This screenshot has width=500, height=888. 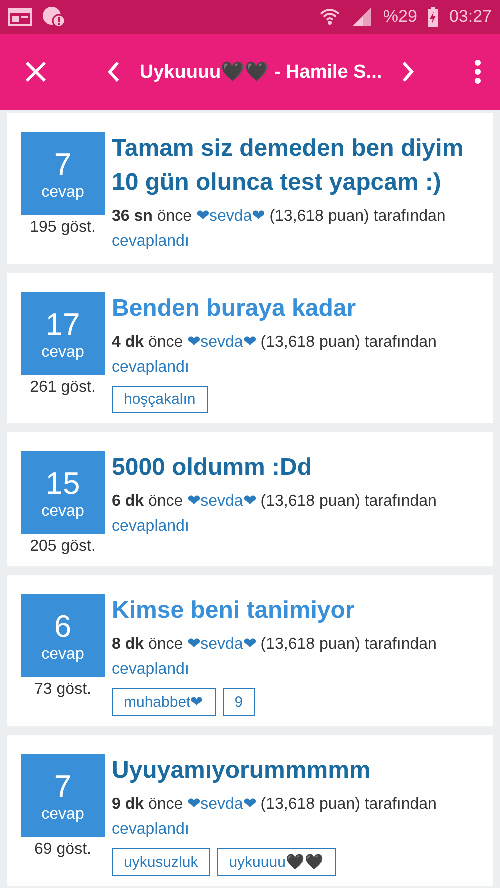 I want to click on question-meta: 4 dk önce ❤sevda❤ (13,618 puan) tarafından cevaplandı, so click(x=275, y=355).